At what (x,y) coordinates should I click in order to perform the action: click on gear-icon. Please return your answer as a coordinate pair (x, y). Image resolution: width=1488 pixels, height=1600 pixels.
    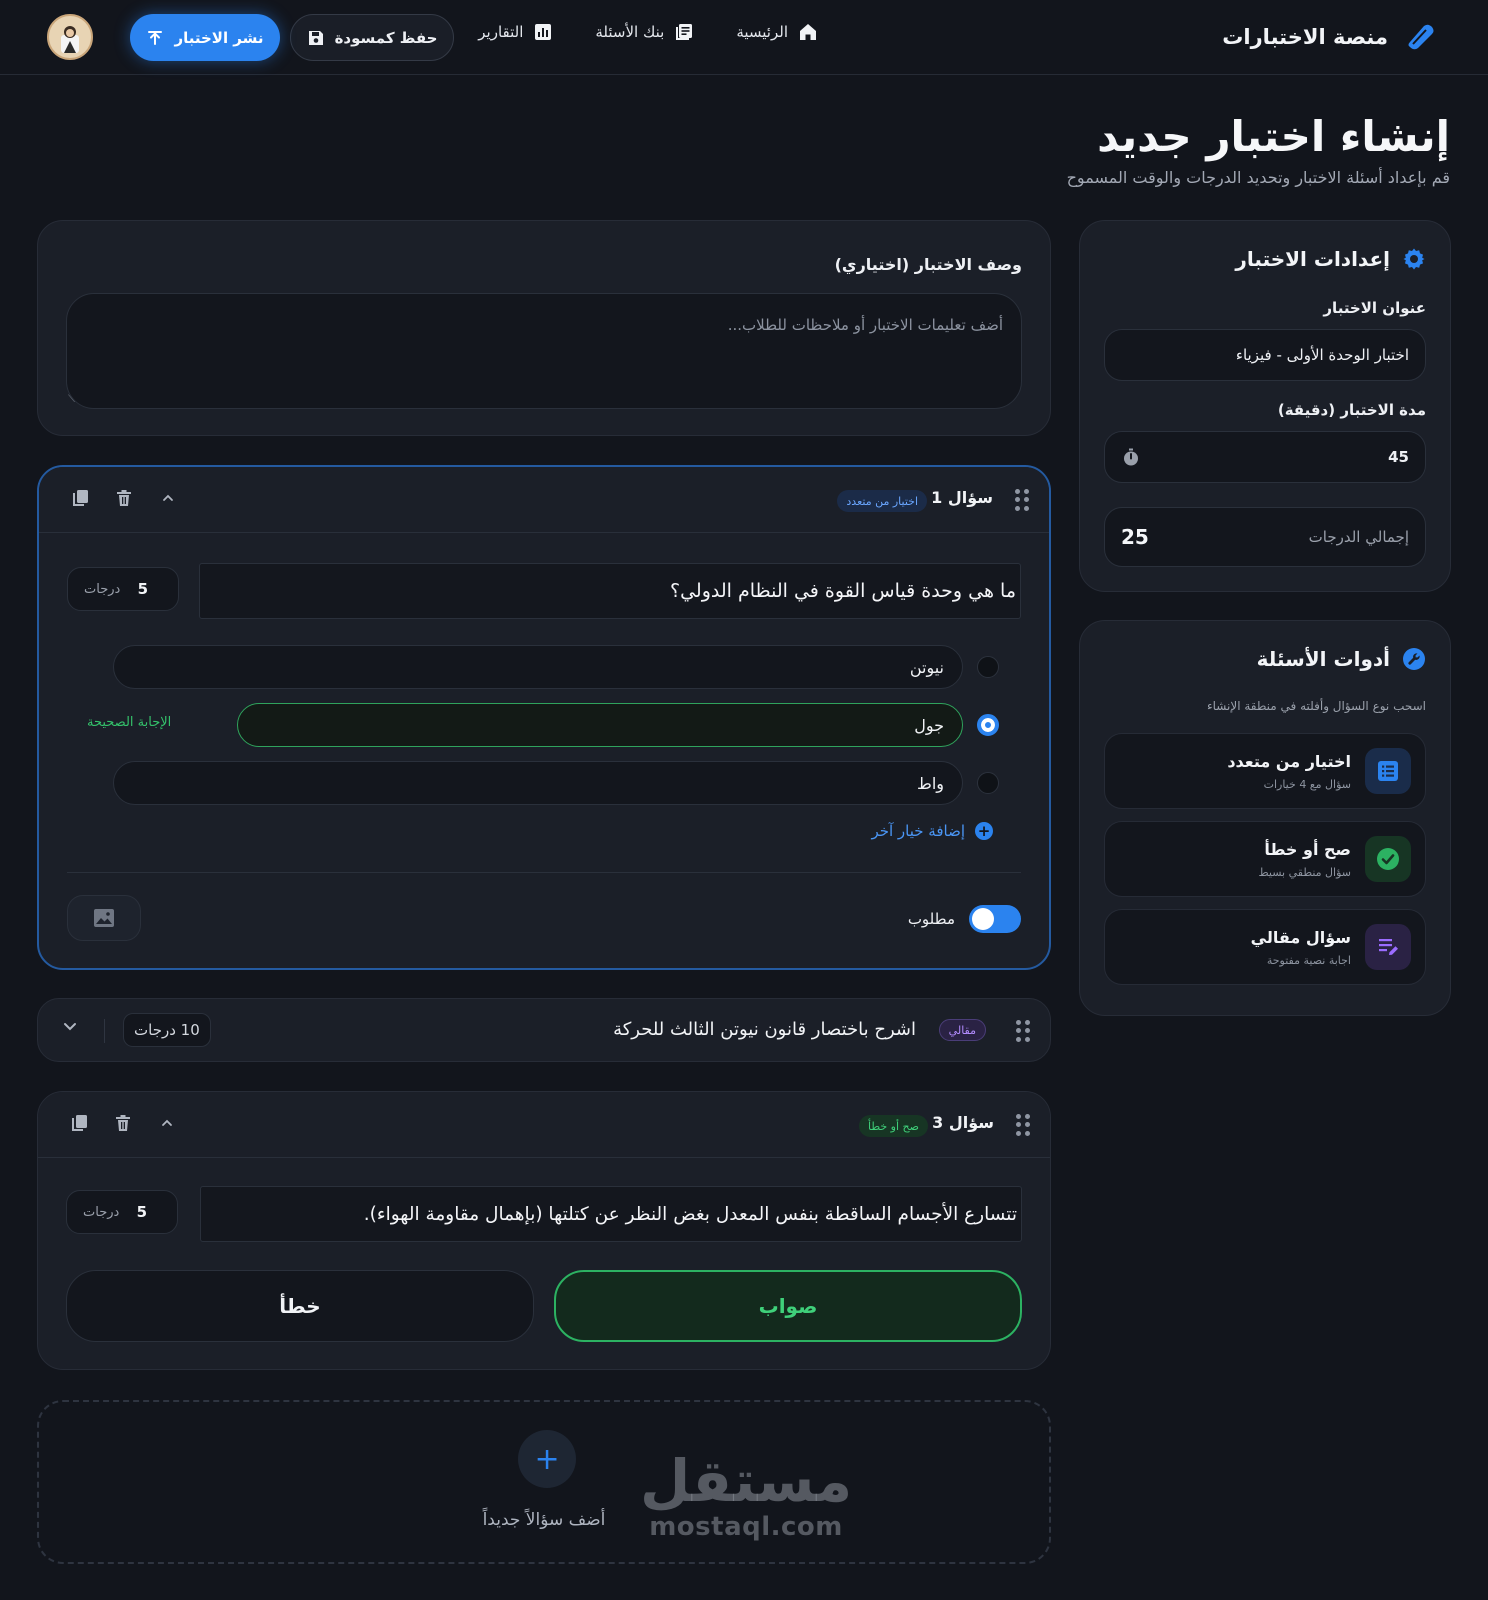
    Looking at the image, I should click on (1414, 259).